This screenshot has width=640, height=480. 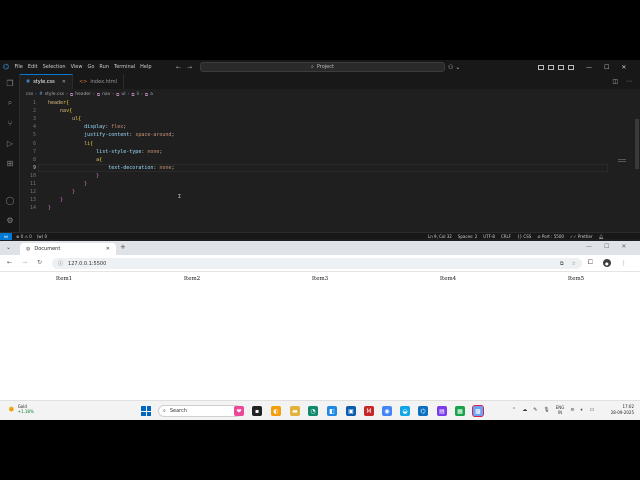 I want to click on bookmark-star-icon: ☆, so click(x=574, y=264).